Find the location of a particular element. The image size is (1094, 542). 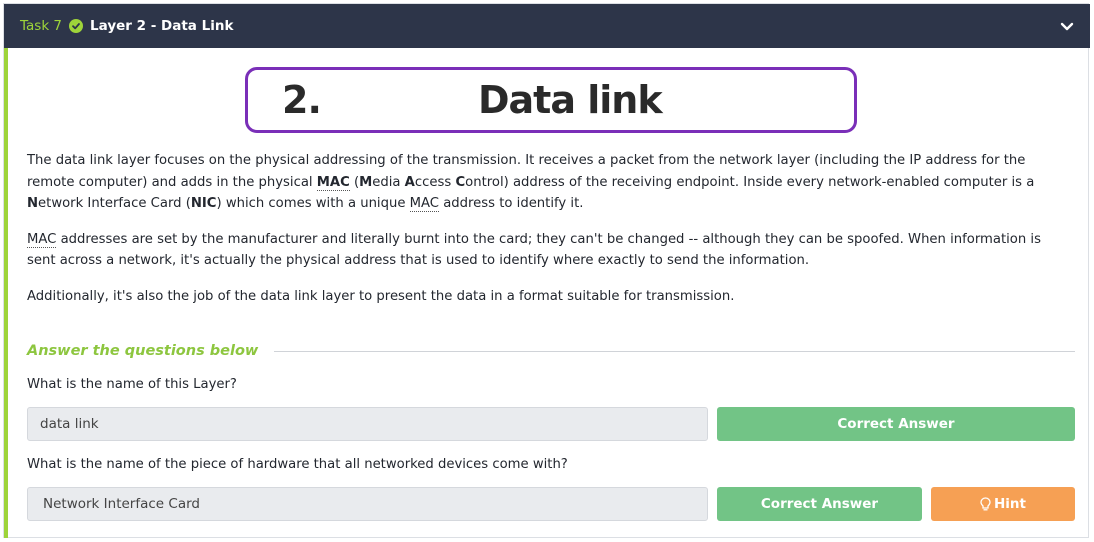

text-run: ( is located at coordinates (354, 182).